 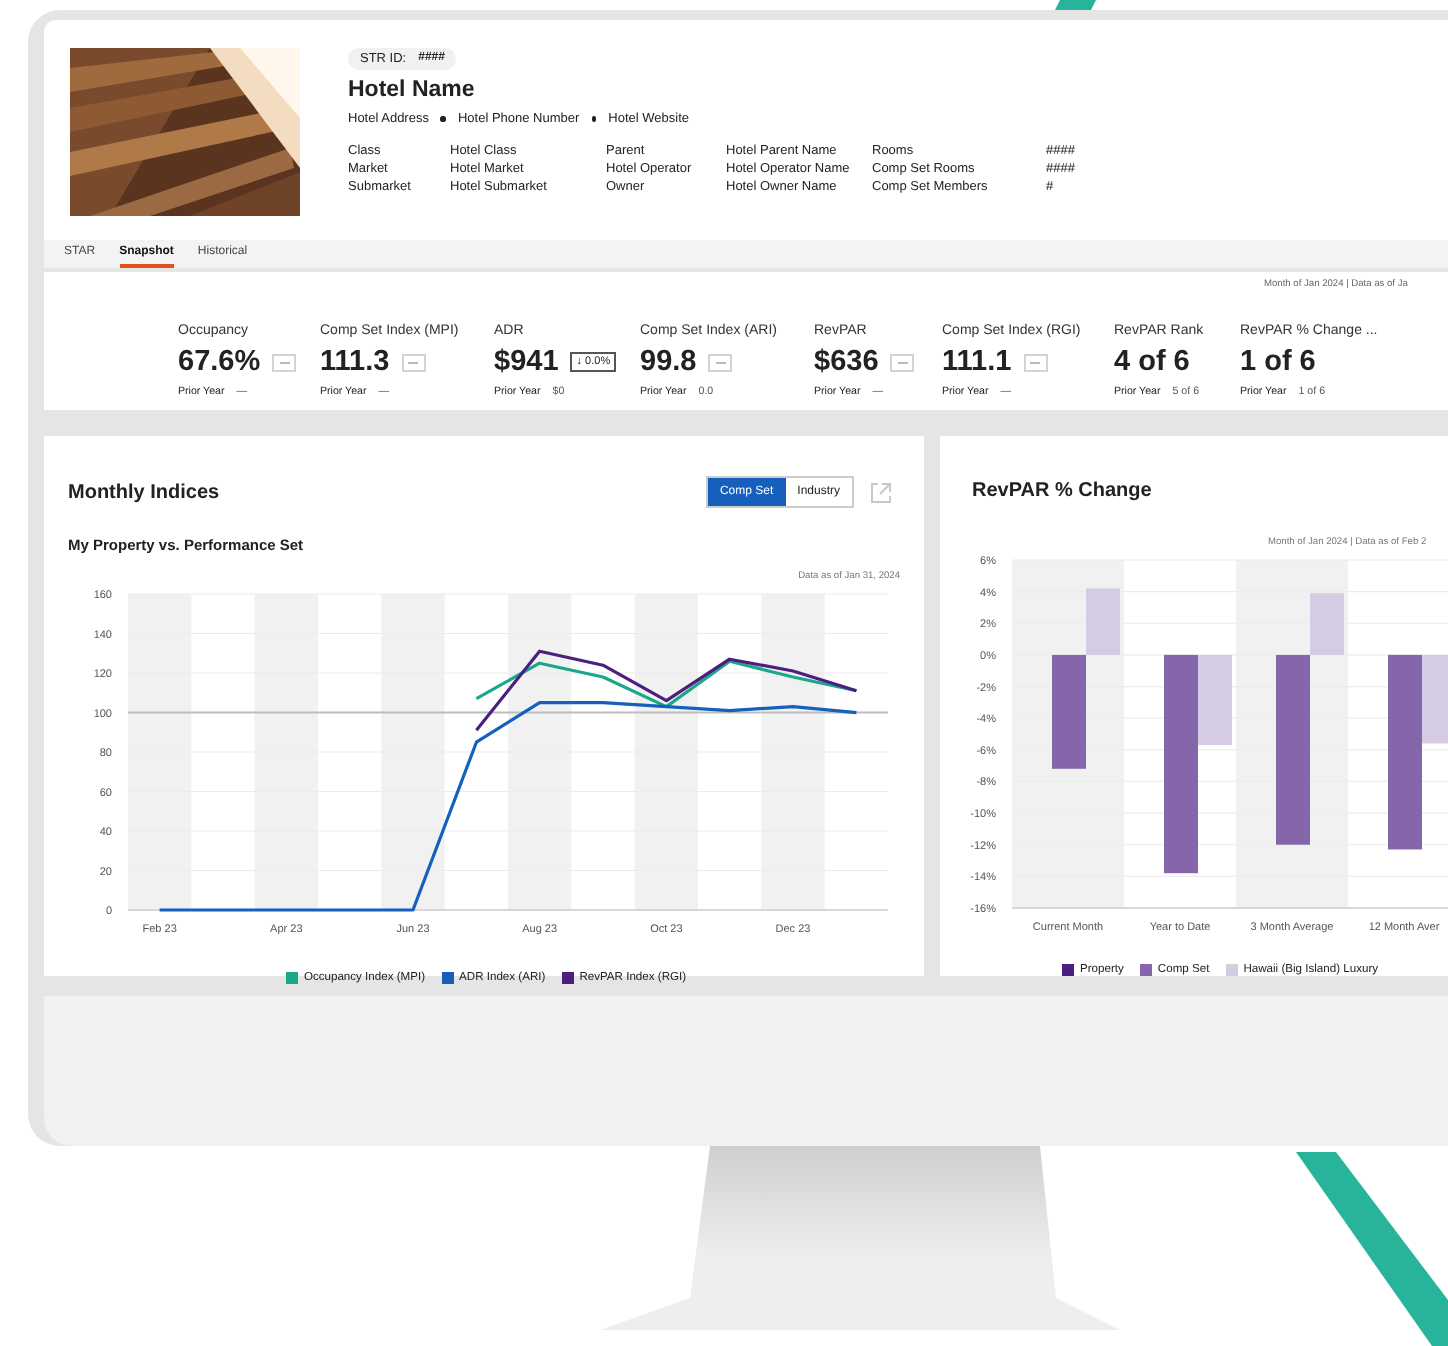 I want to click on metric-value: 4 of 6, so click(x=1152, y=362).